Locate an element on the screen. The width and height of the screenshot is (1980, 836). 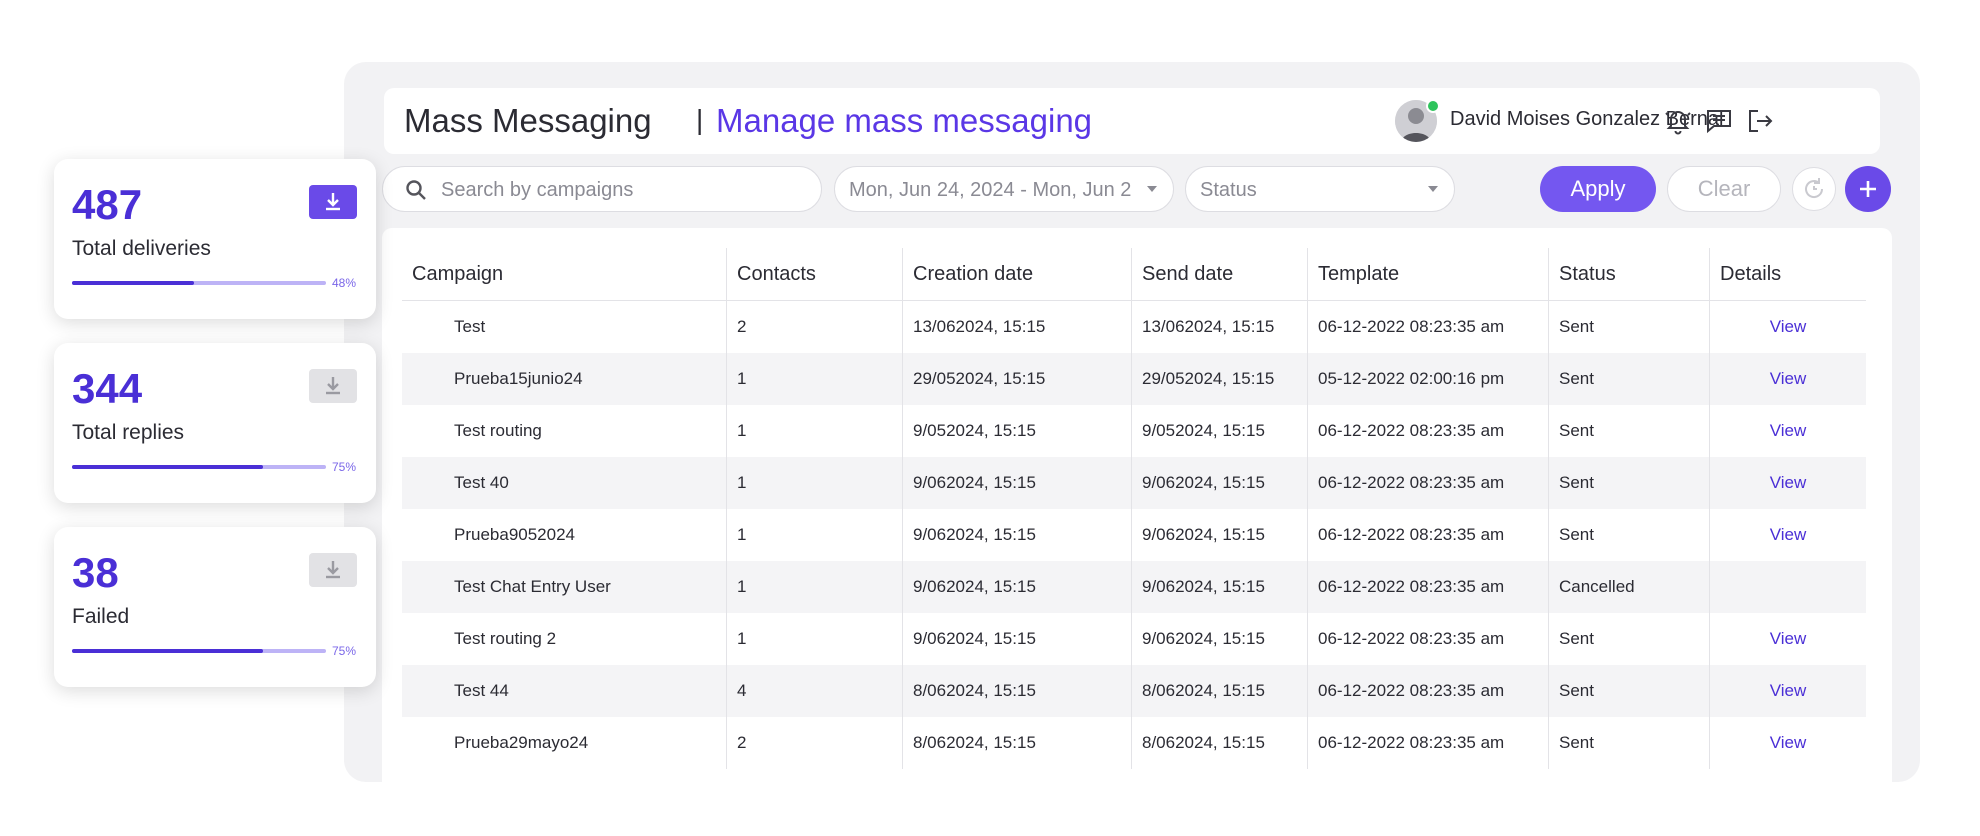
campaign-cell: Test routing is located at coordinates (498, 430).